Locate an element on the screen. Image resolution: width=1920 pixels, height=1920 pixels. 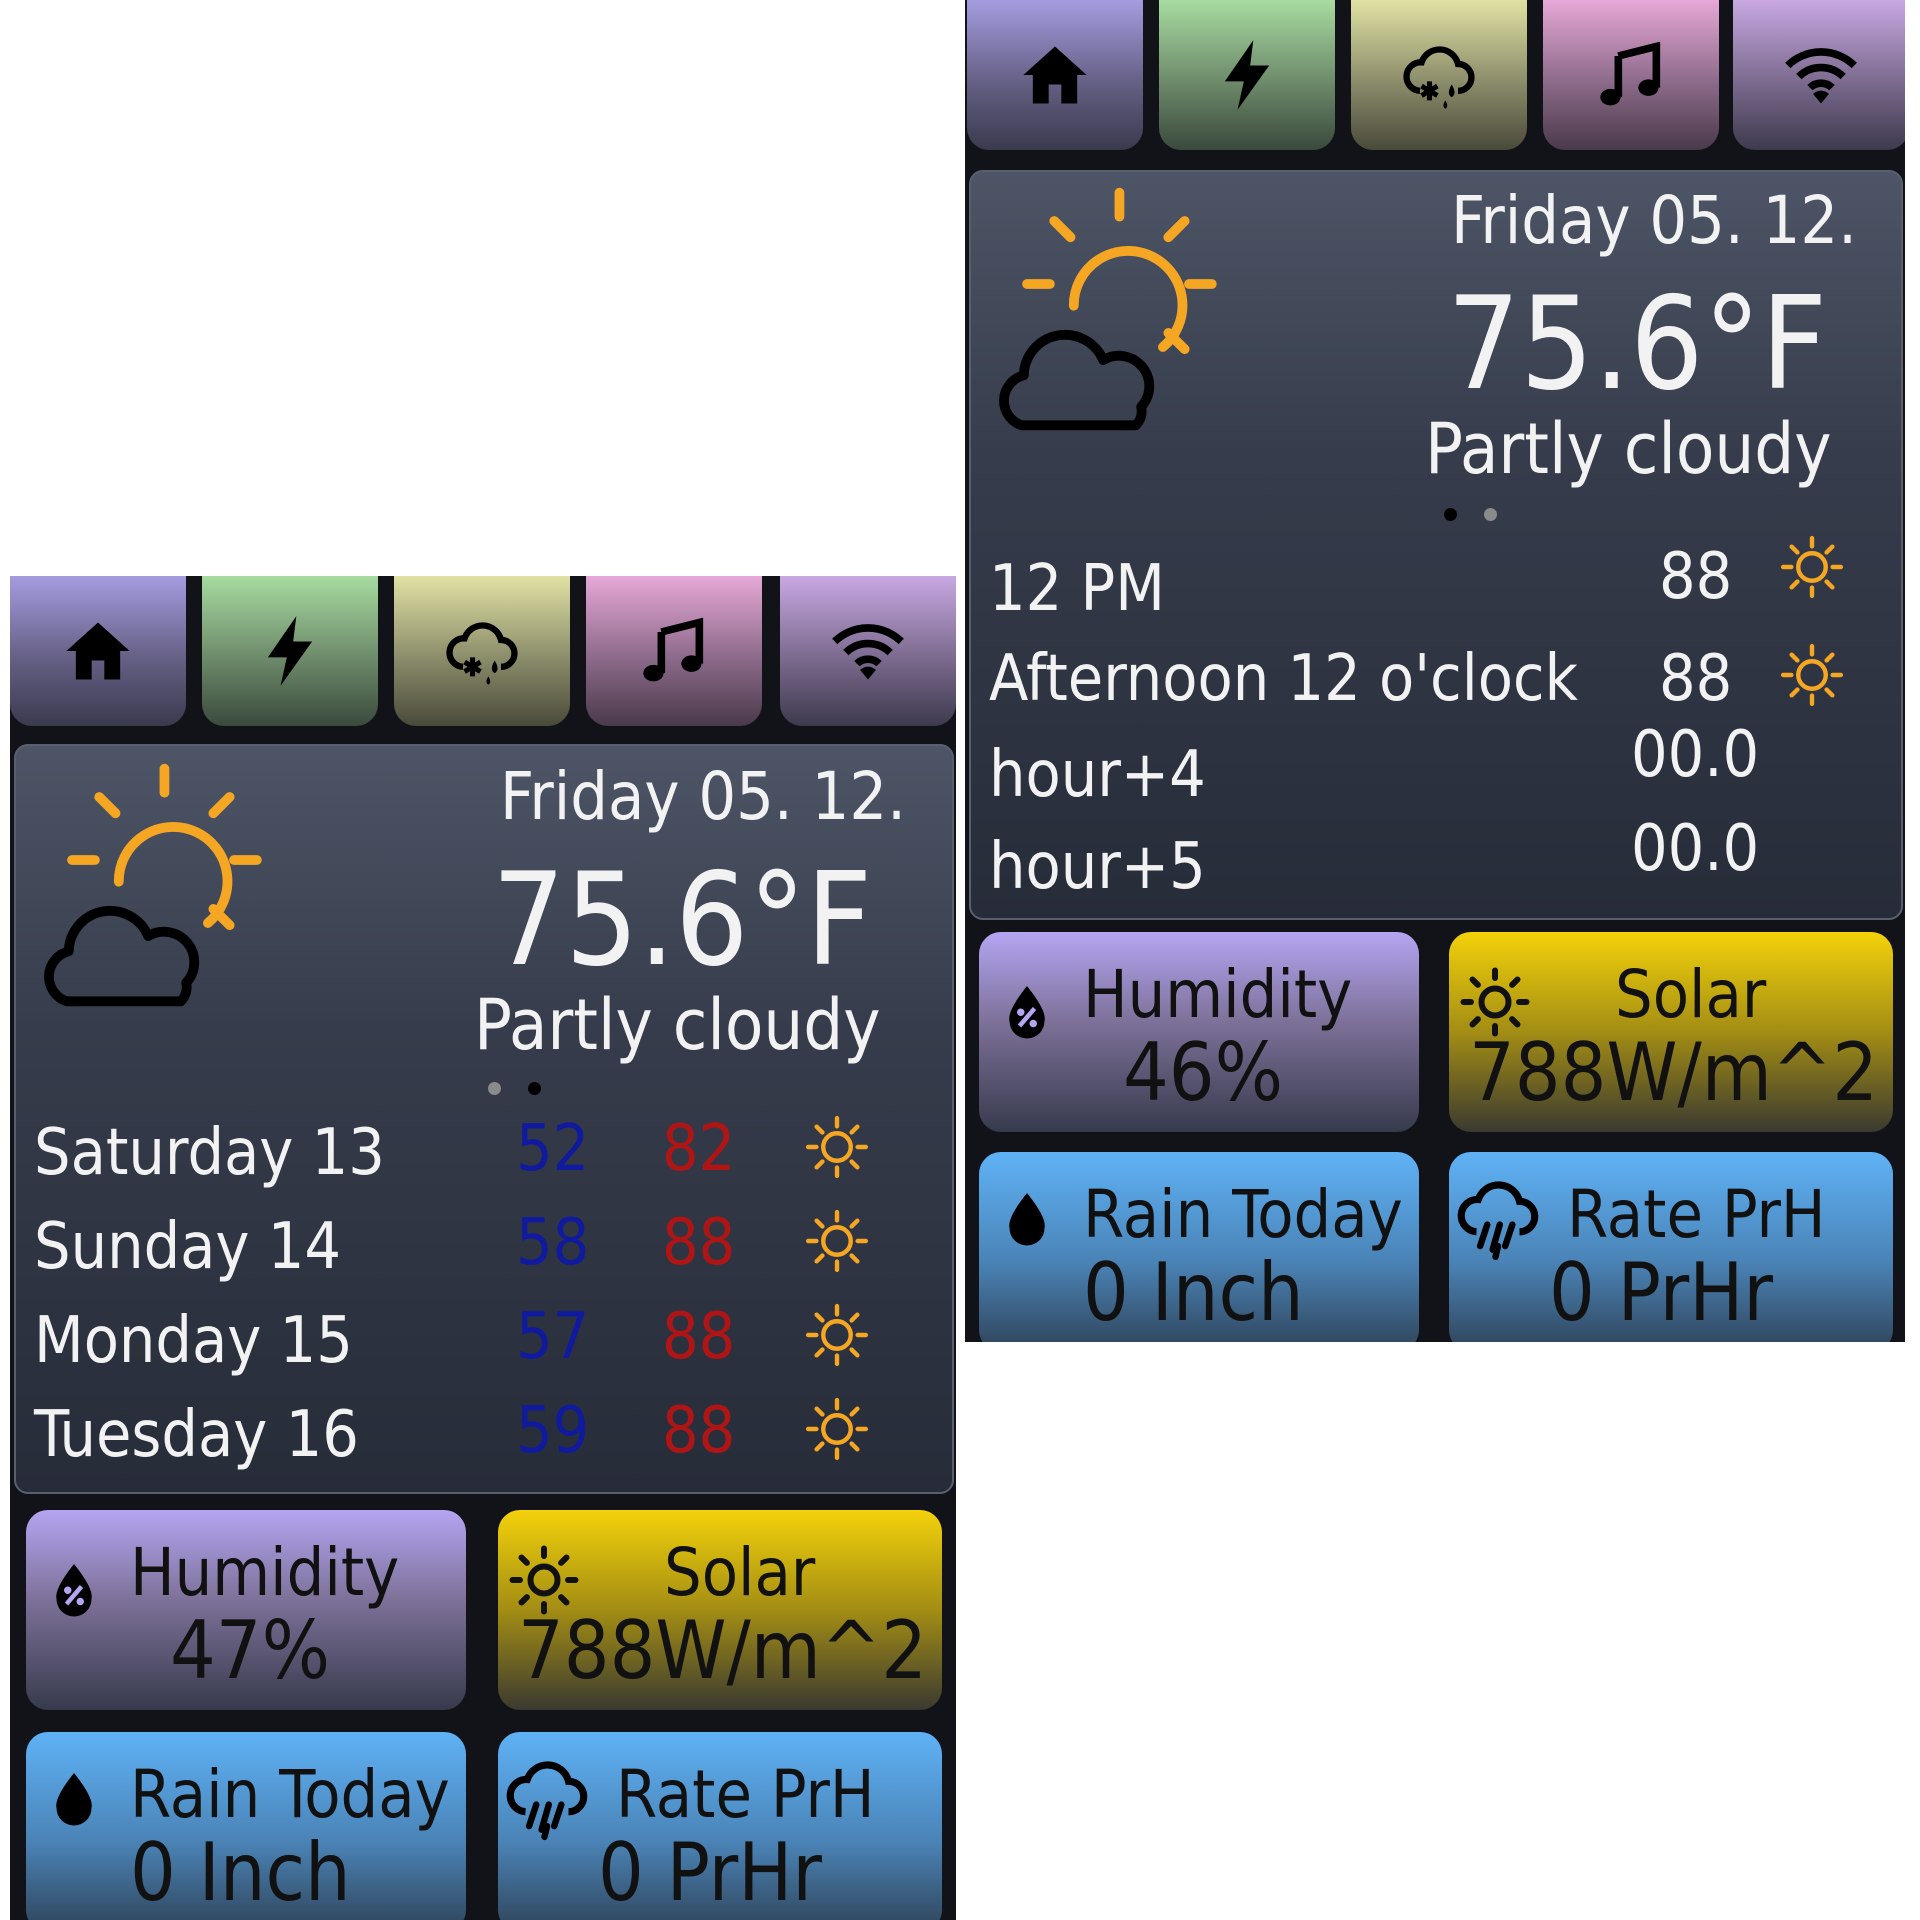
humidity-value: 46% is located at coordinates (1203, 1072).